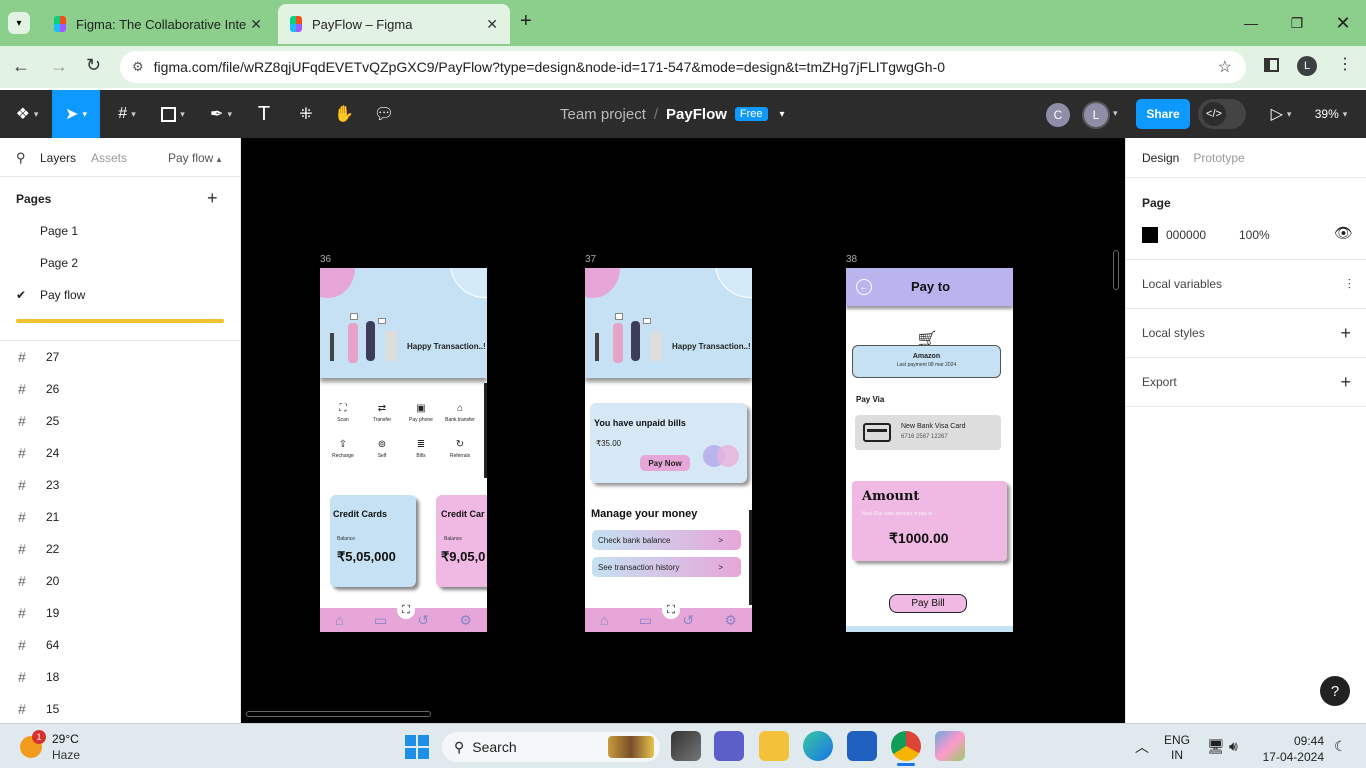 Image resolution: width=1366 pixels, height=768 pixels. Describe the element at coordinates (93, 65) in the screenshot. I see `reload-icon: ↻` at that location.